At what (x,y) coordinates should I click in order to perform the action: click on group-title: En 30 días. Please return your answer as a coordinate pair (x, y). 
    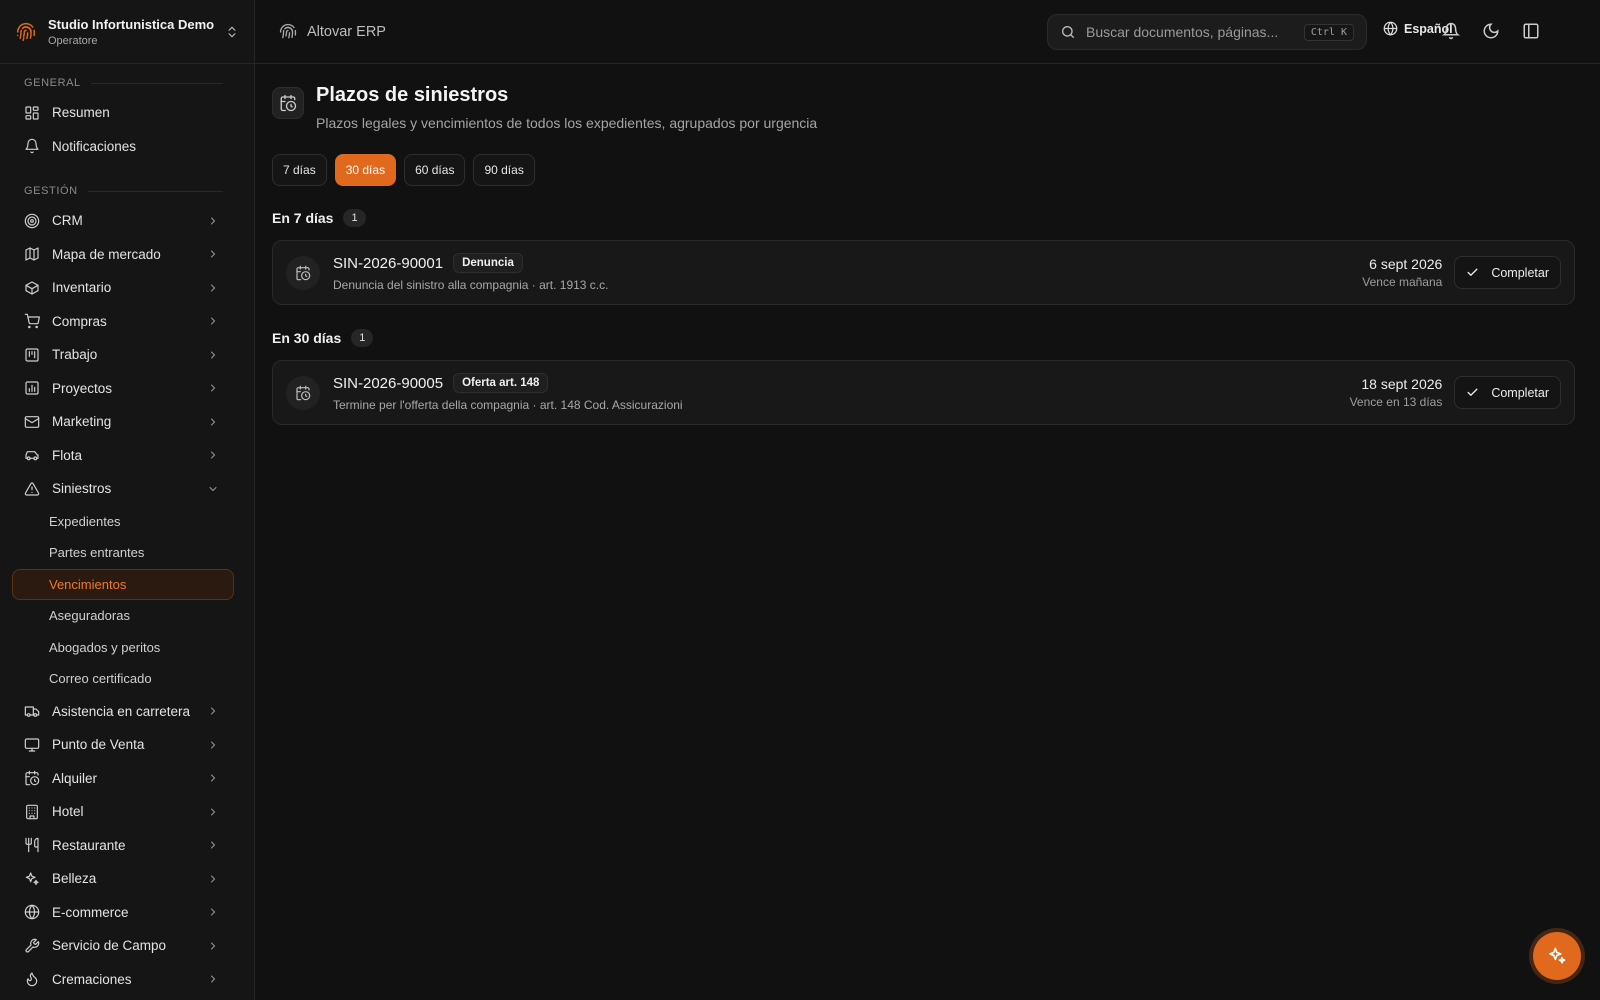
    Looking at the image, I should click on (307, 338).